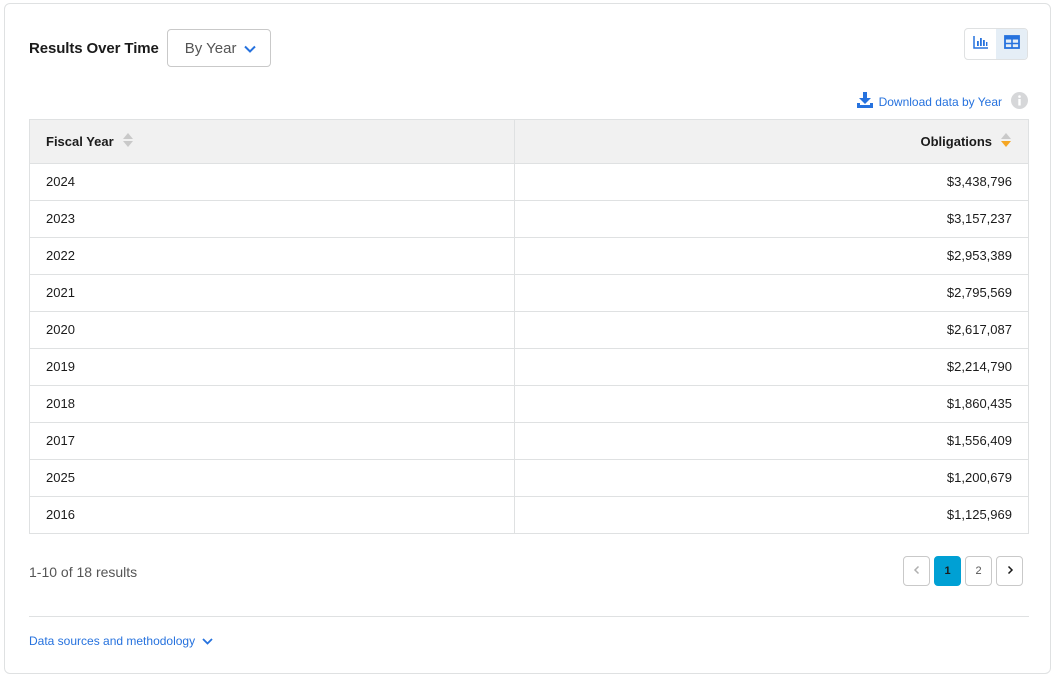 This screenshot has width=1053, height=680. I want to click on bar-chart-icon, so click(980, 44).